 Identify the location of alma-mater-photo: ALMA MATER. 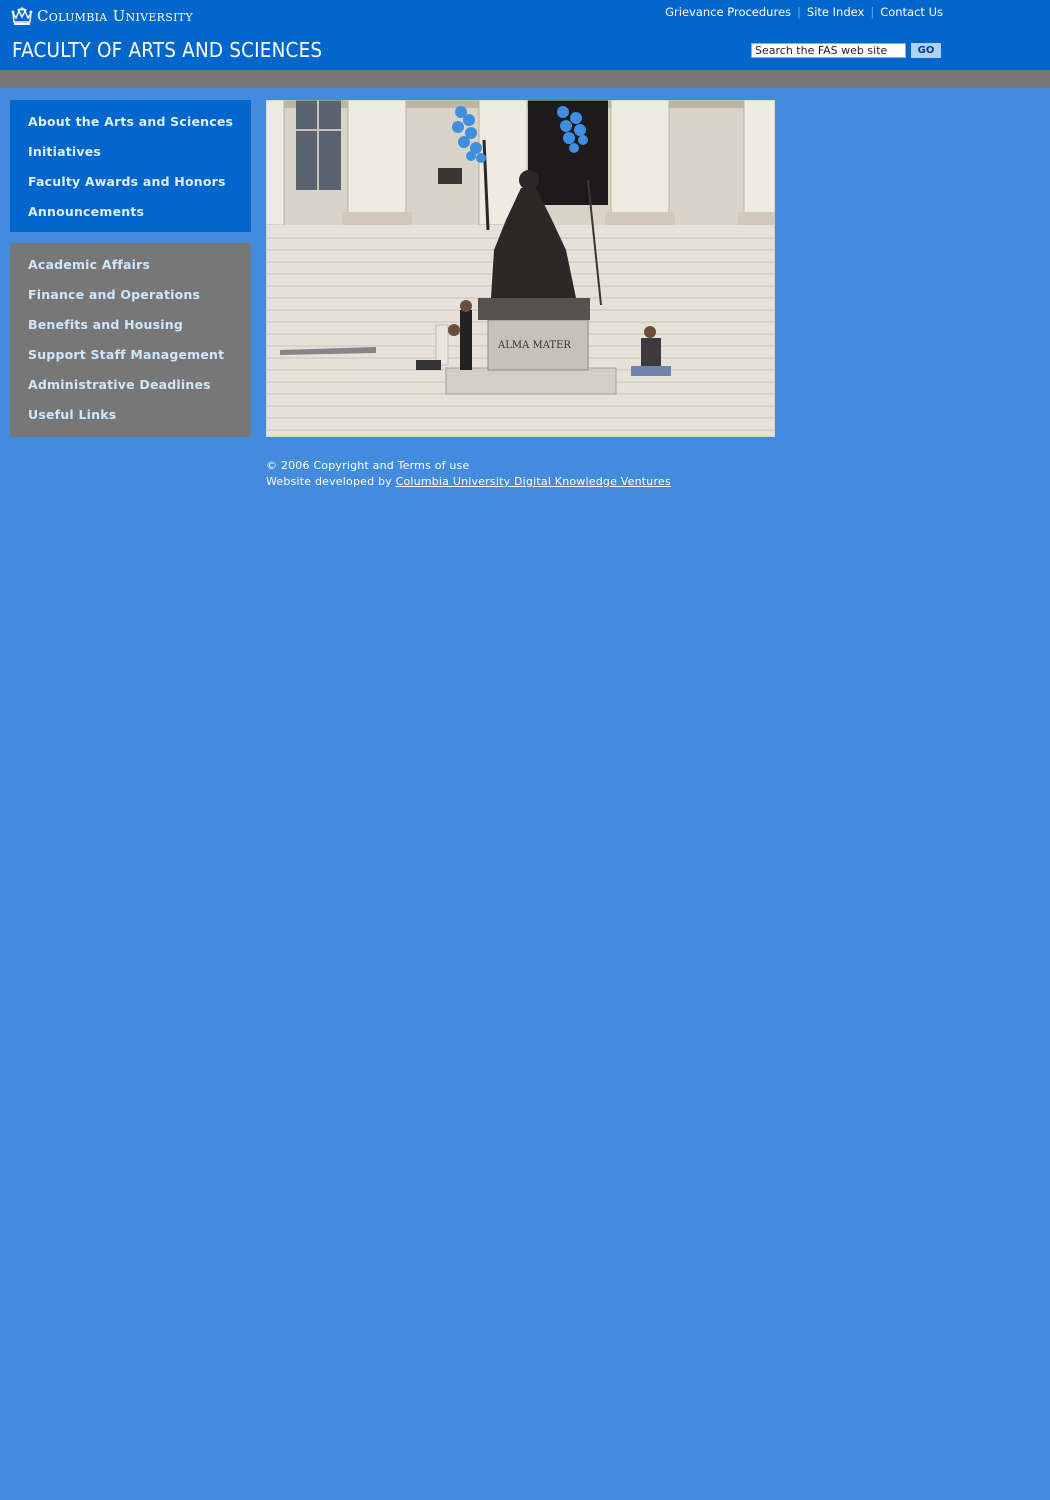
(520, 268).